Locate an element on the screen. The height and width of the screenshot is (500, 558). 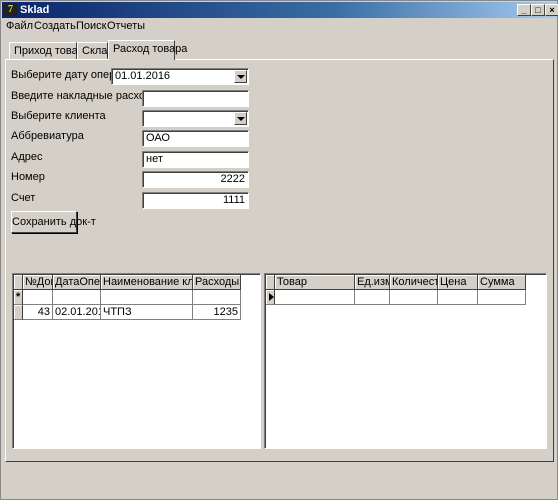
menu-file: Файл is located at coordinates (19, 26).